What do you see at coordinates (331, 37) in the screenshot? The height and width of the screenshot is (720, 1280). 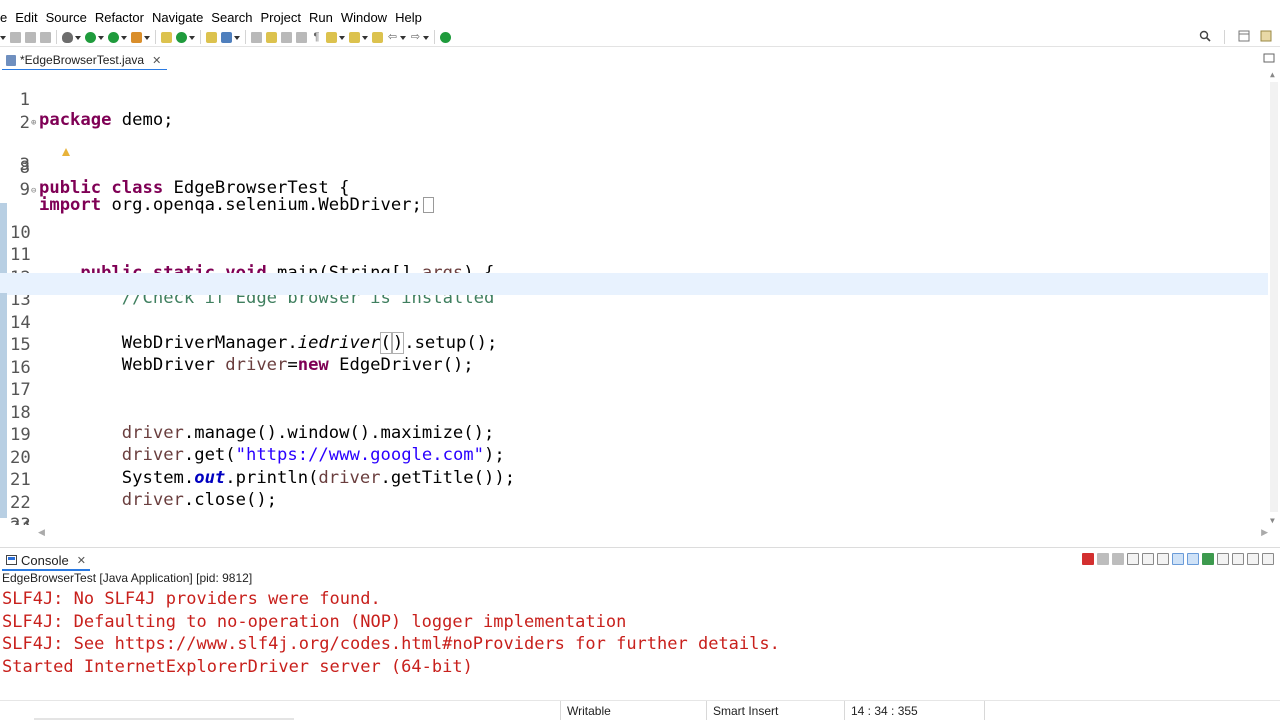 I see `next-annotation-icon` at bounding box center [331, 37].